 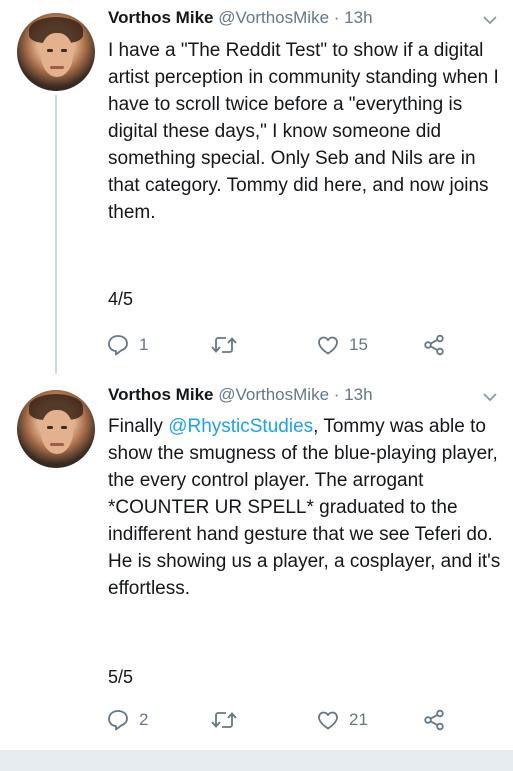 What do you see at coordinates (358, 719) in the screenshot?
I see `like-count: 21` at bounding box center [358, 719].